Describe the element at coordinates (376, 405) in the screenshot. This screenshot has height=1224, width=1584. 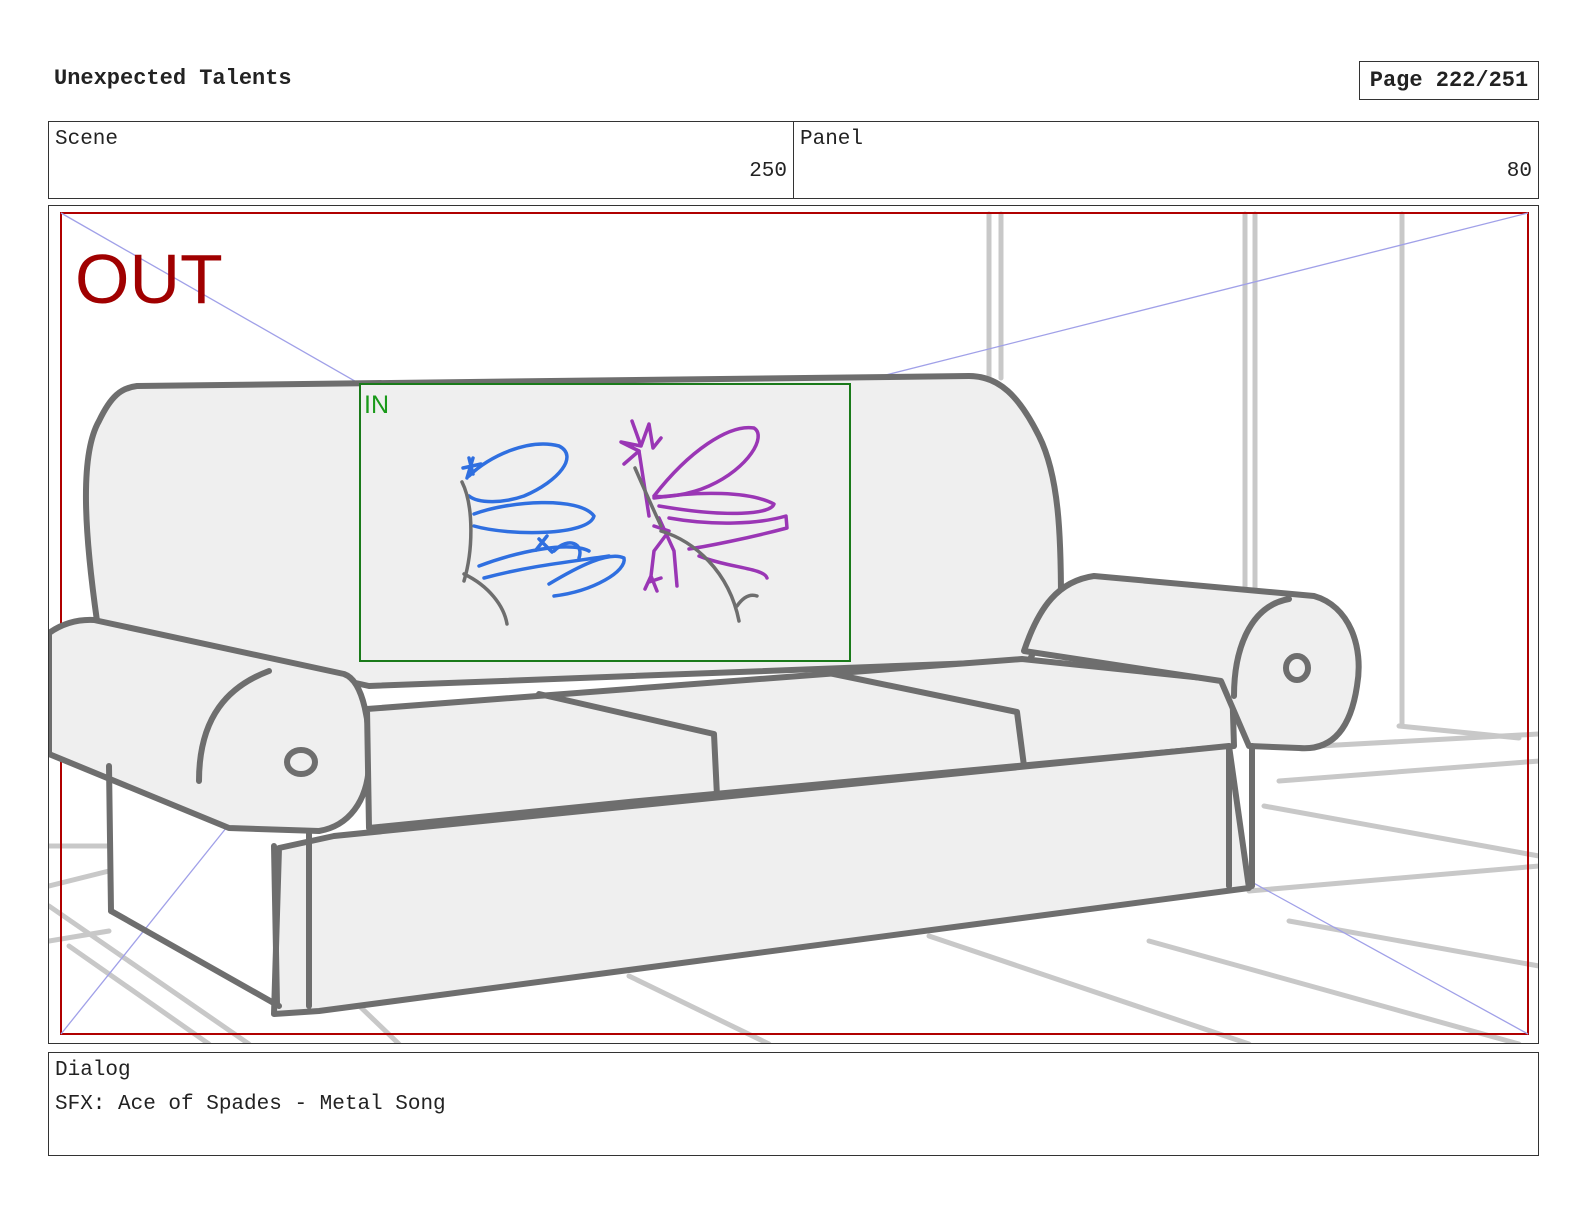
I see `in-label: IN` at that location.